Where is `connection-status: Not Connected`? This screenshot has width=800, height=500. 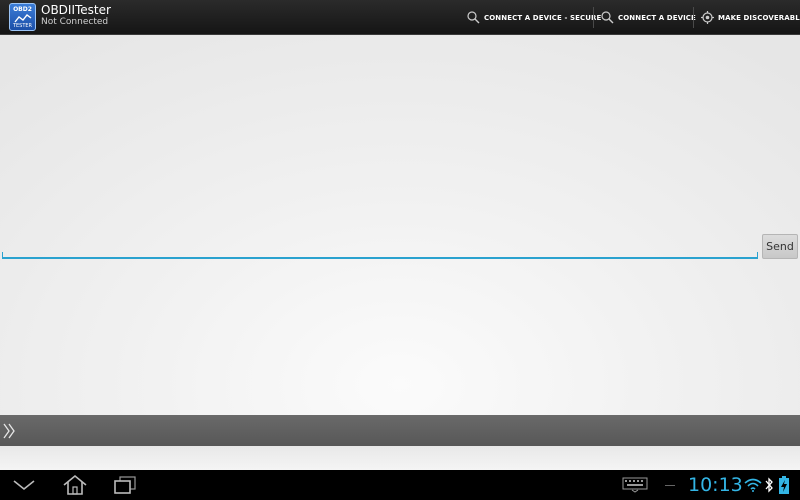
connection-status: Not Connected is located at coordinates (75, 22).